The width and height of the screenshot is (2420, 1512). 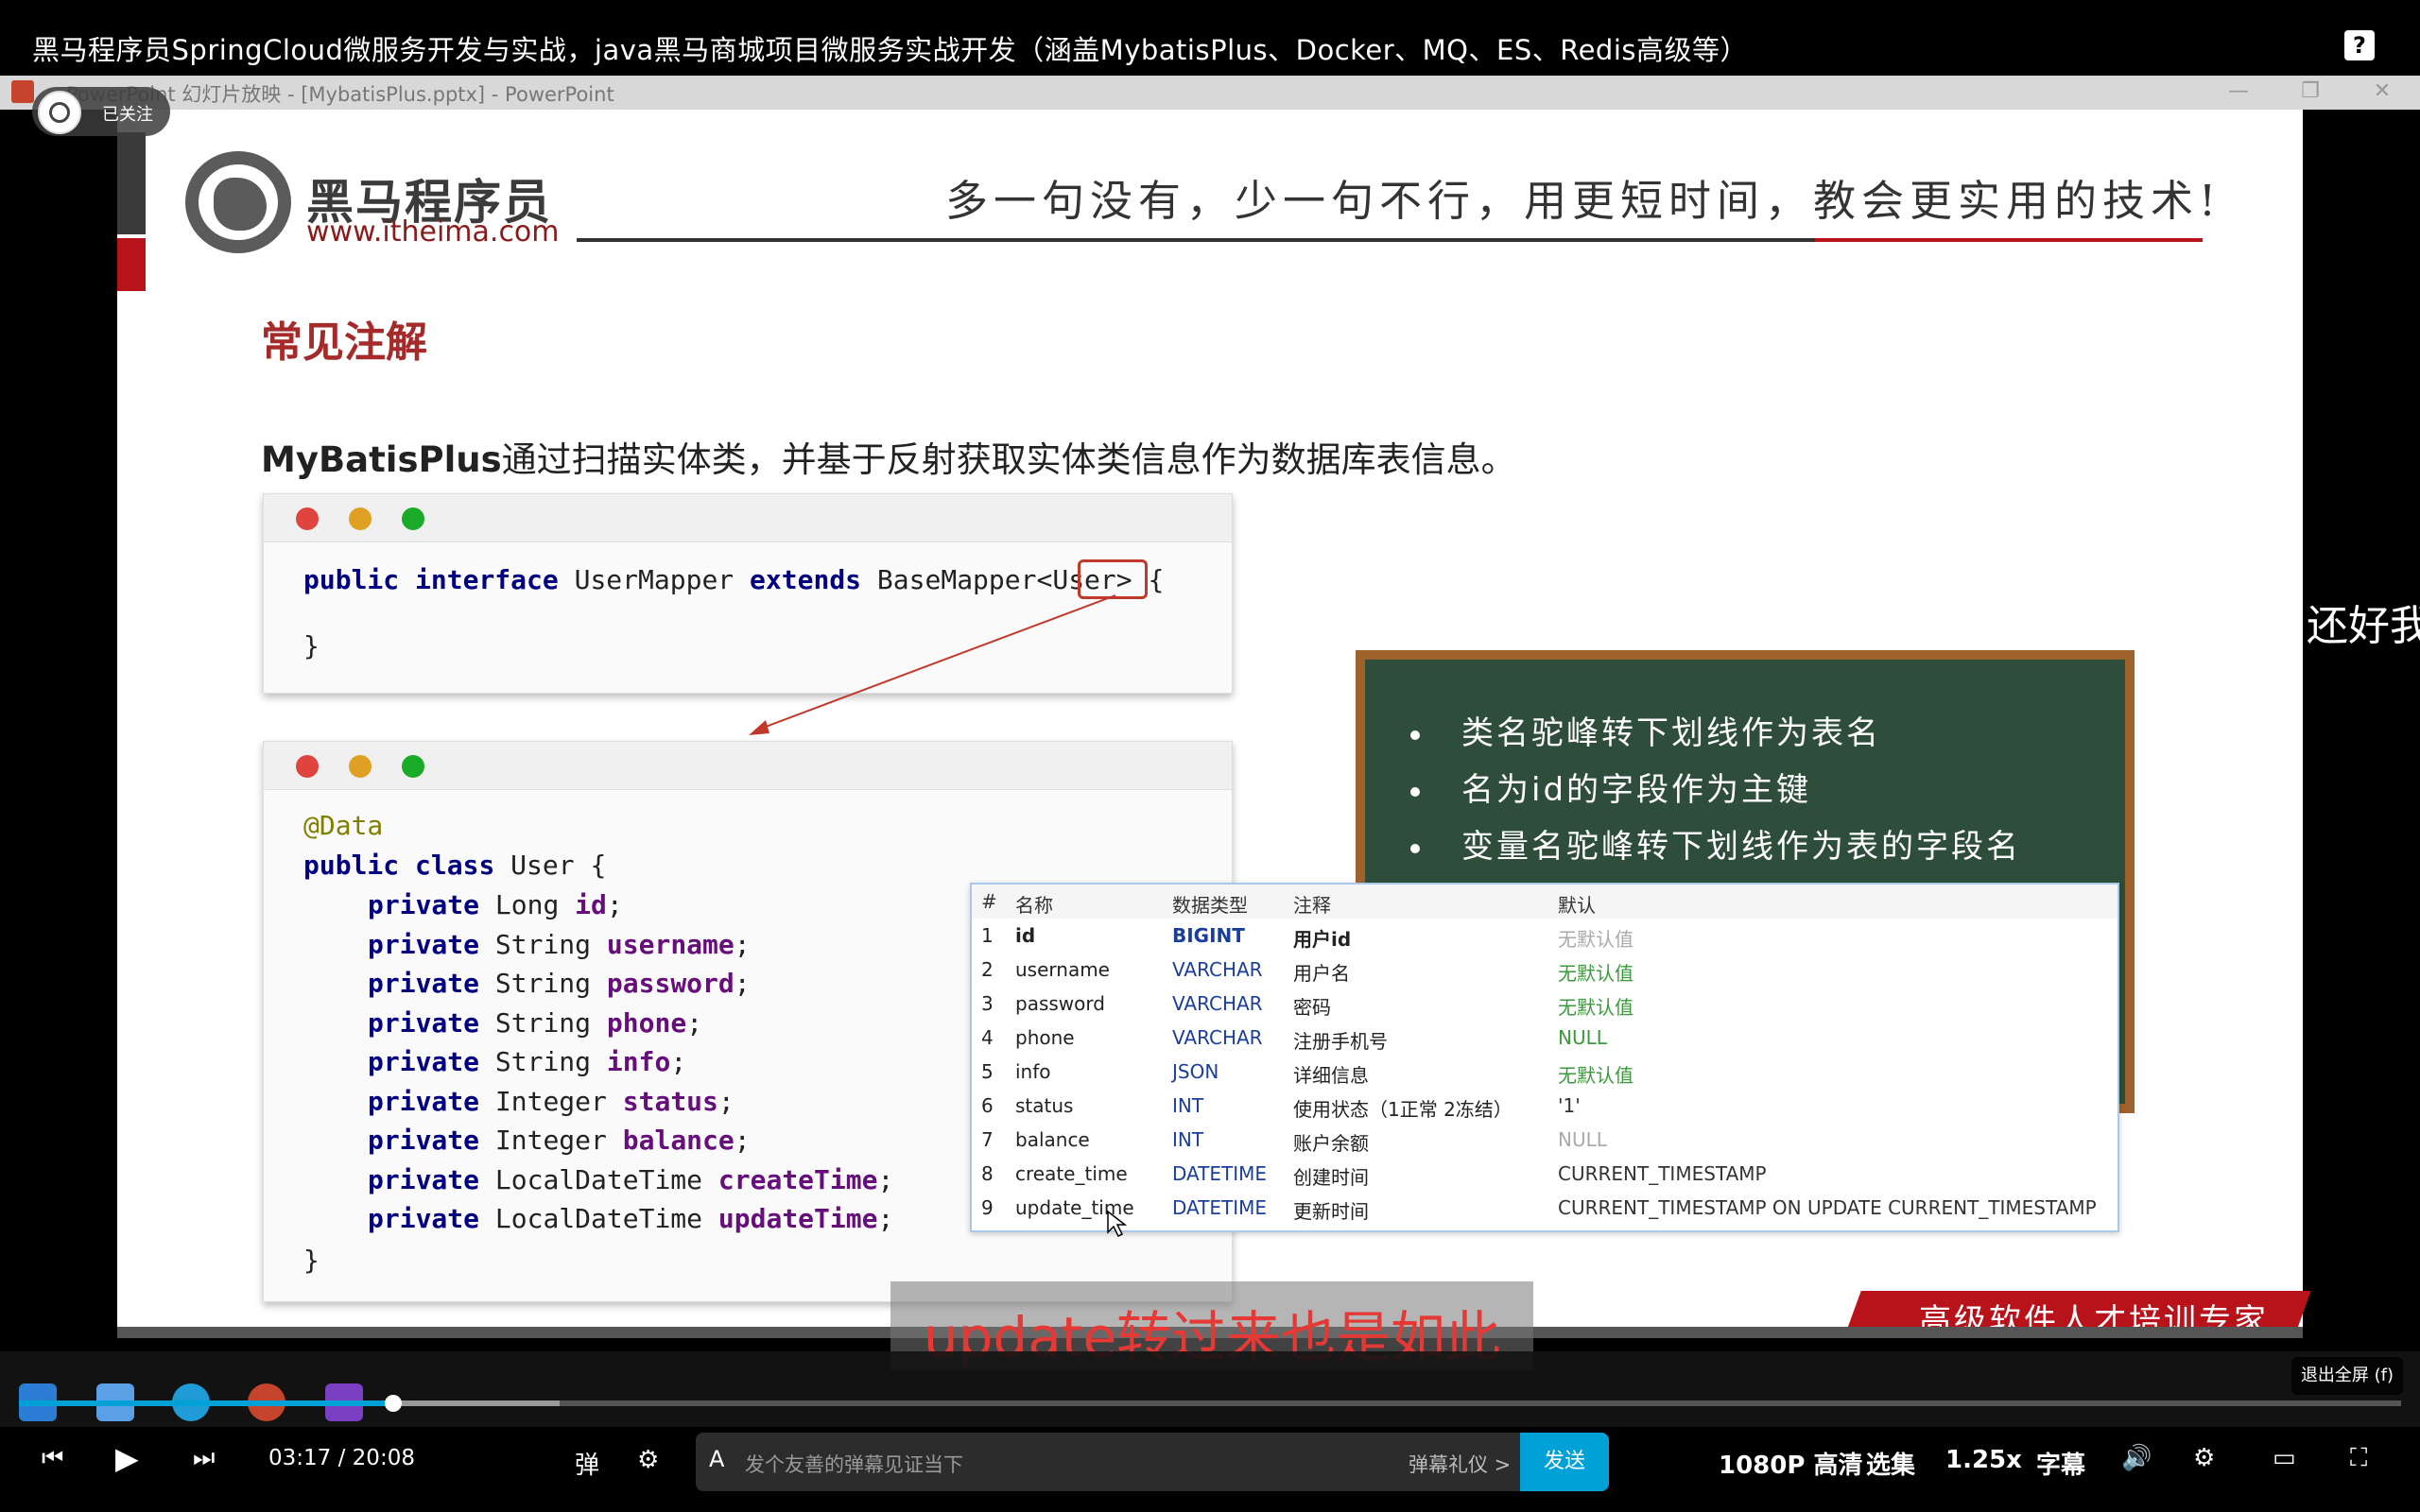 I want to click on db-cell: 无默认值, so click(x=1596, y=1075).